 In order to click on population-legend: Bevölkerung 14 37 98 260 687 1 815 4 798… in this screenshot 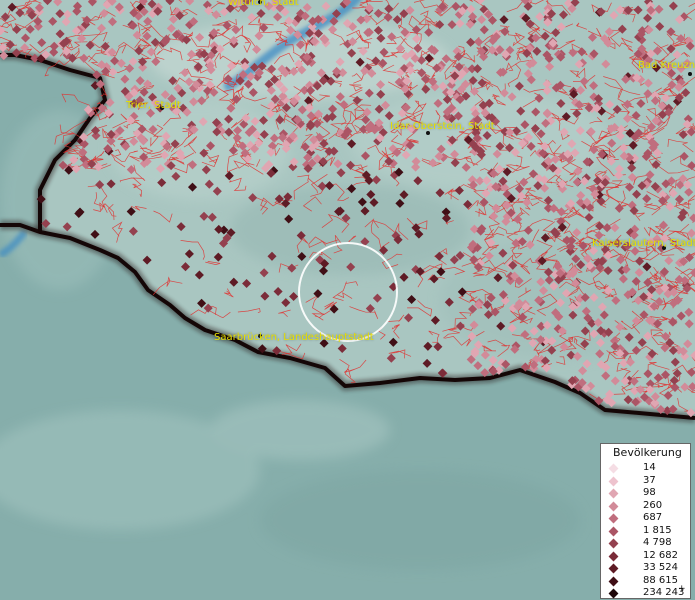, I will do `click(645, 521)`.